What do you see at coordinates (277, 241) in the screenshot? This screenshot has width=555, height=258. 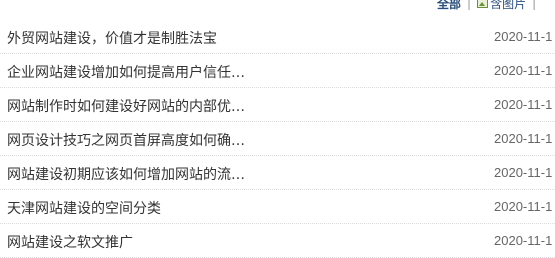 I see `list-item: 网站建设之软文推广 2020-11-1` at bounding box center [277, 241].